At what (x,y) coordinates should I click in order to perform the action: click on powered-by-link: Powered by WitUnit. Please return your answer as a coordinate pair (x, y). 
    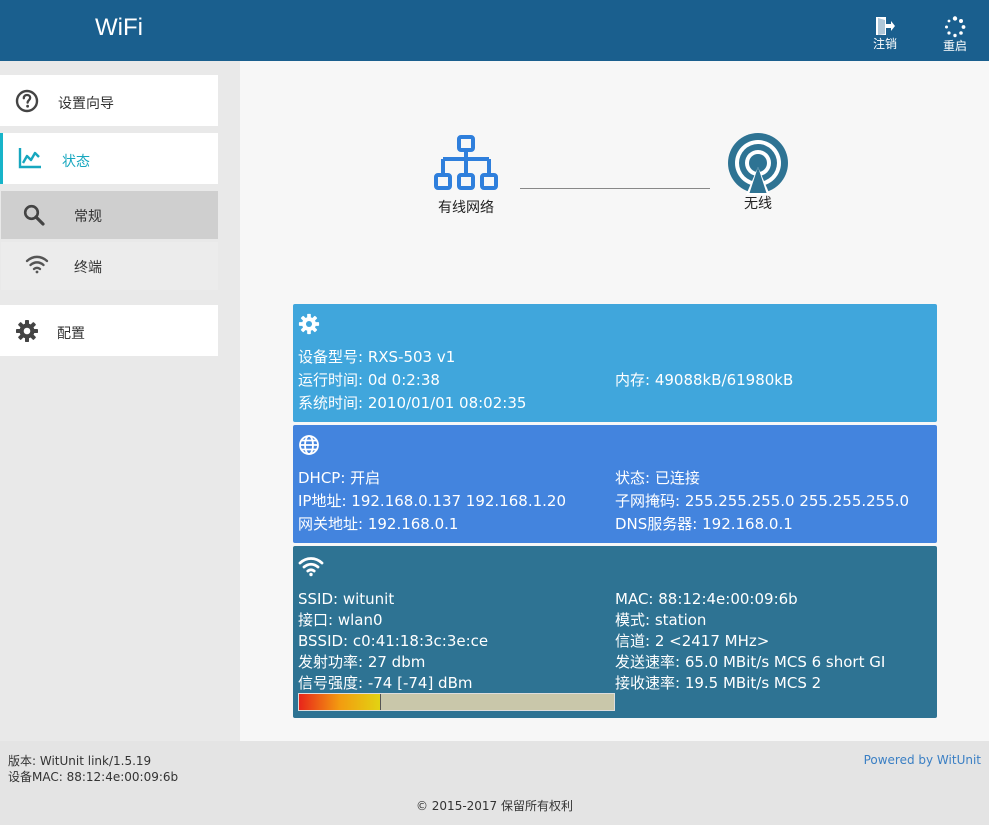
    Looking at the image, I should click on (922, 760).